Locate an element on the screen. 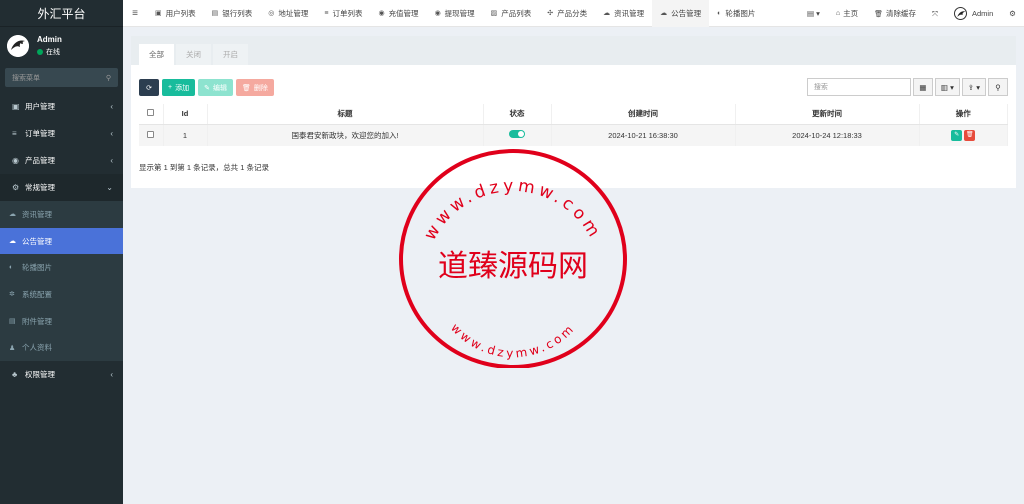 The width and height of the screenshot is (1024, 504). user-status: 在线 is located at coordinates (49, 52).